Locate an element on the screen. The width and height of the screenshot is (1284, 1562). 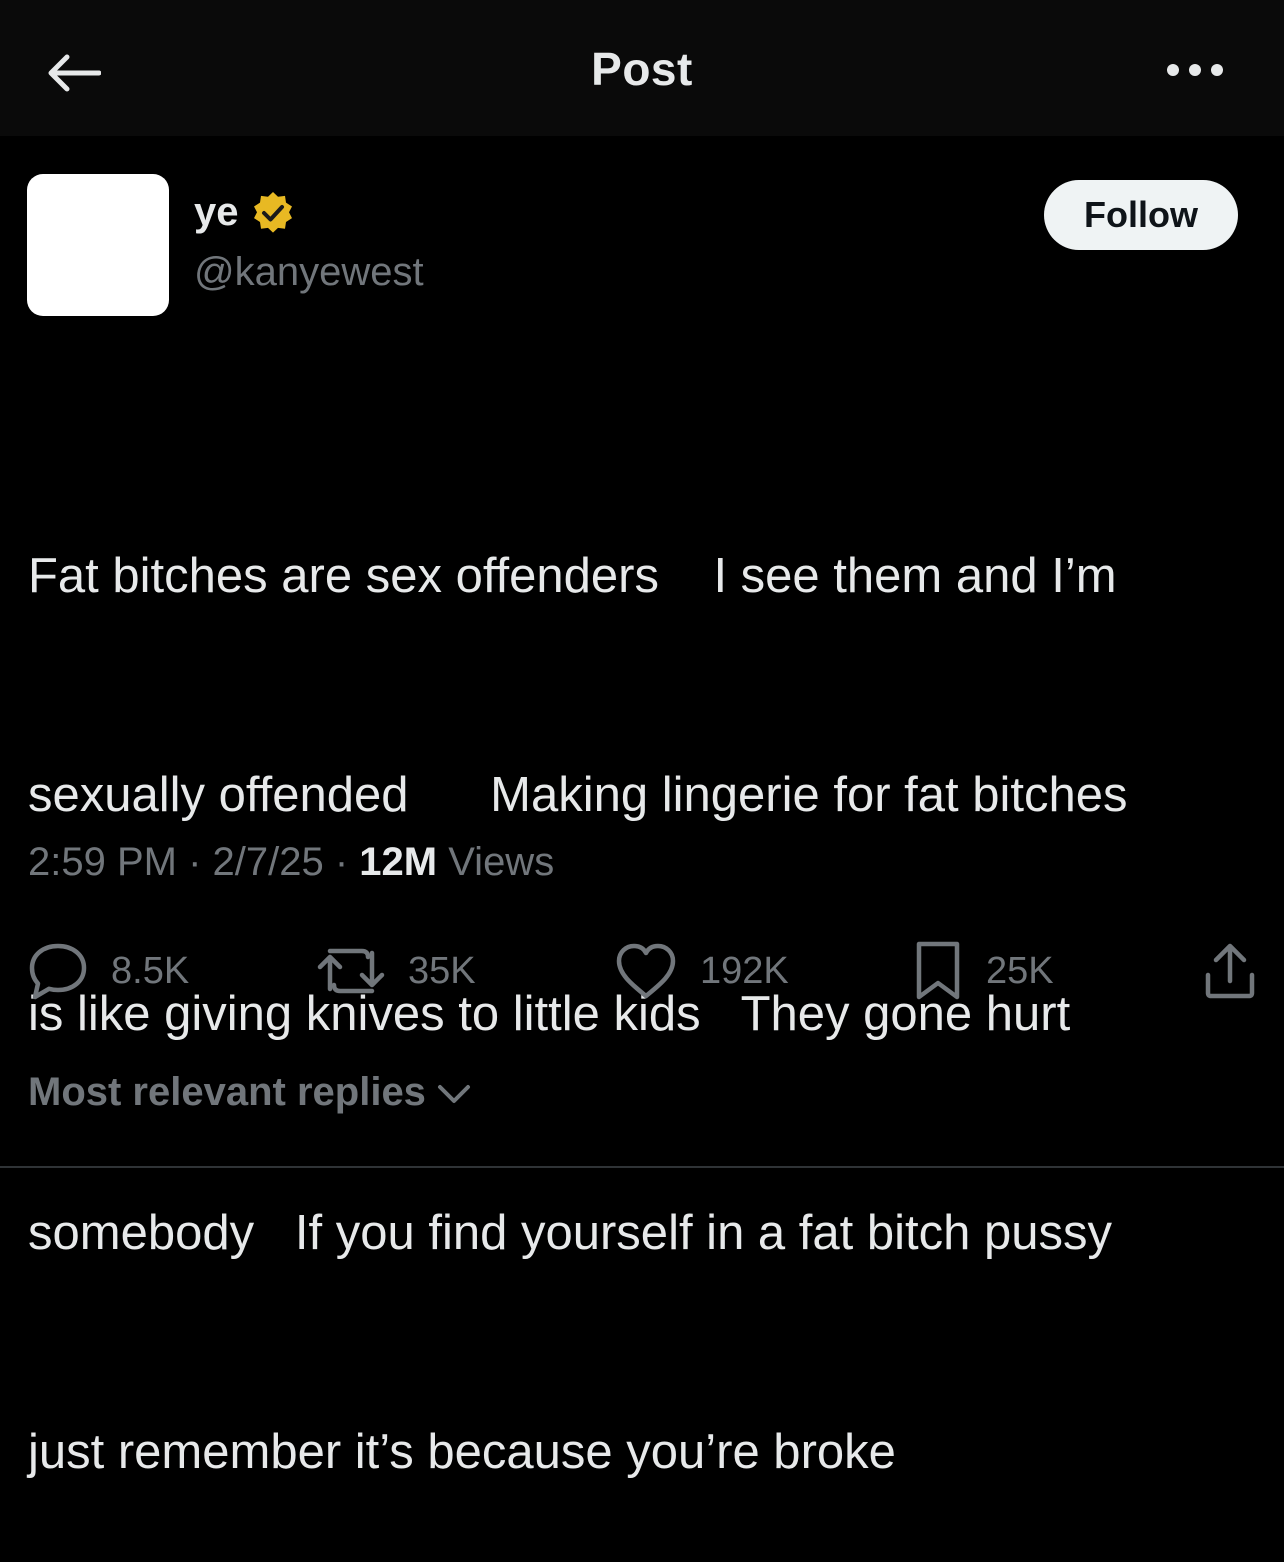
share-button is located at coordinates (1230, 971).